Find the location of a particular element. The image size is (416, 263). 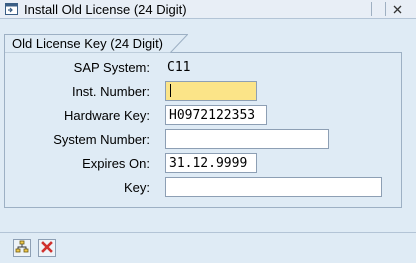

window-title: Install Old License (24 Digit) is located at coordinates (105, 9).